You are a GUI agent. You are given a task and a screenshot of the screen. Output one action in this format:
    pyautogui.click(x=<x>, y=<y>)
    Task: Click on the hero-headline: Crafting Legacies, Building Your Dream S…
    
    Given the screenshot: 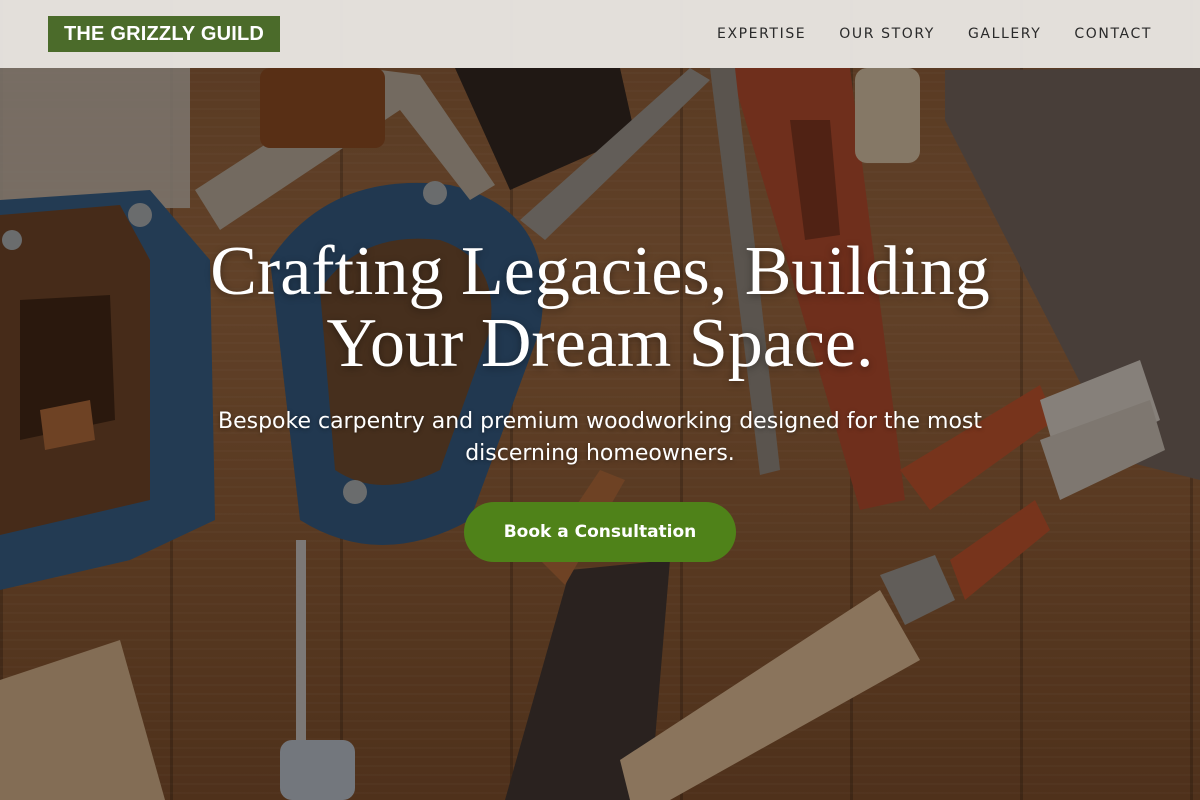 What is the action you would take?
    pyautogui.click(x=600, y=307)
    